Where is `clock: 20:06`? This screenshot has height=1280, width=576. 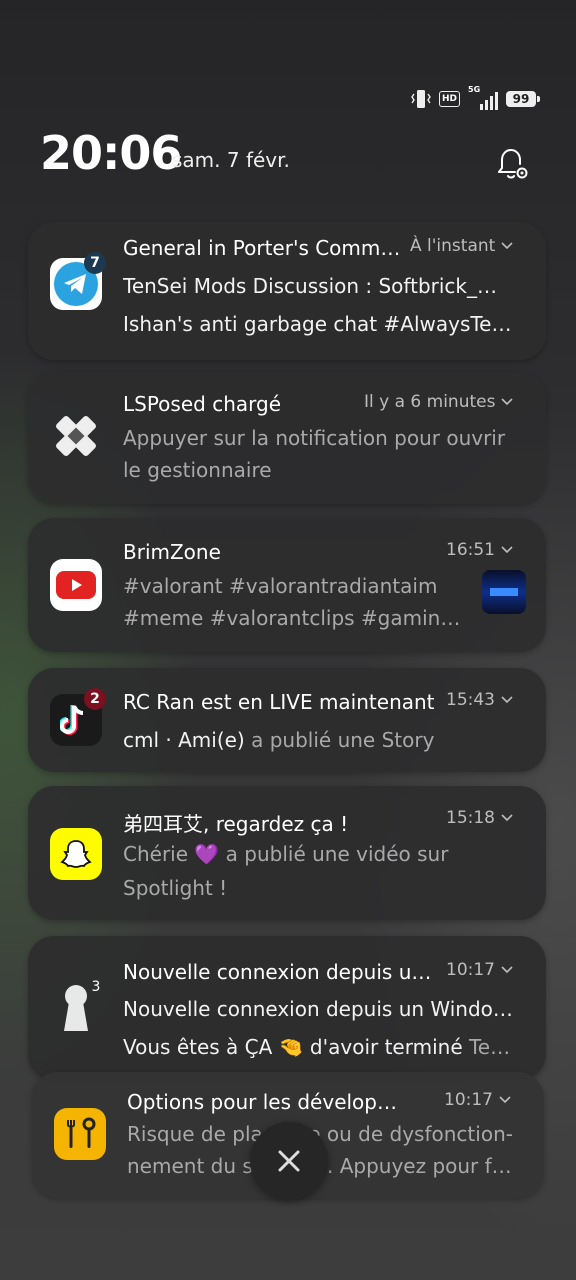 clock: 20:06 is located at coordinates (111, 153).